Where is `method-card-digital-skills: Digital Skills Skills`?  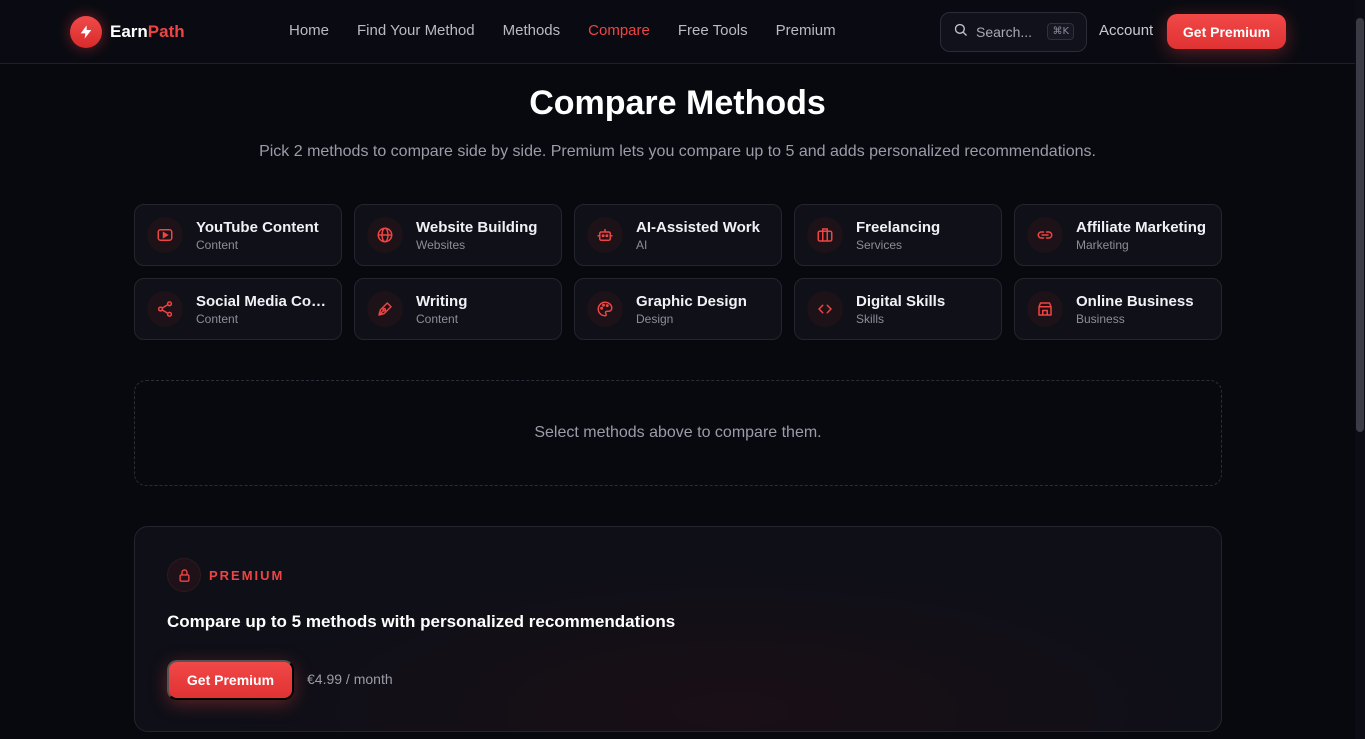 method-card-digital-skills: Digital Skills Skills is located at coordinates (898, 309).